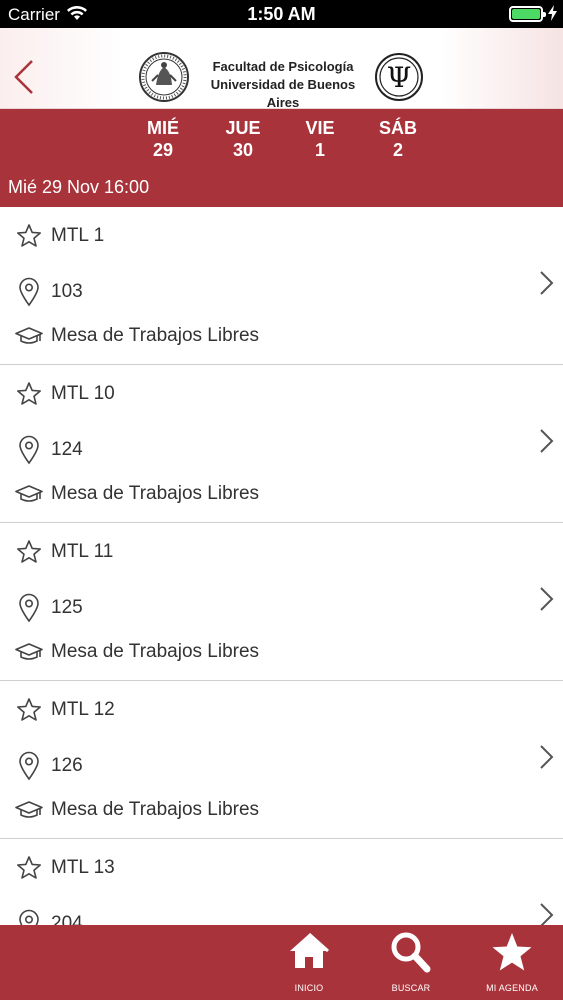 The image size is (563, 1000). What do you see at coordinates (164, 77) in the screenshot?
I see `uba-seal-logo` at bounding box center [164, 77].